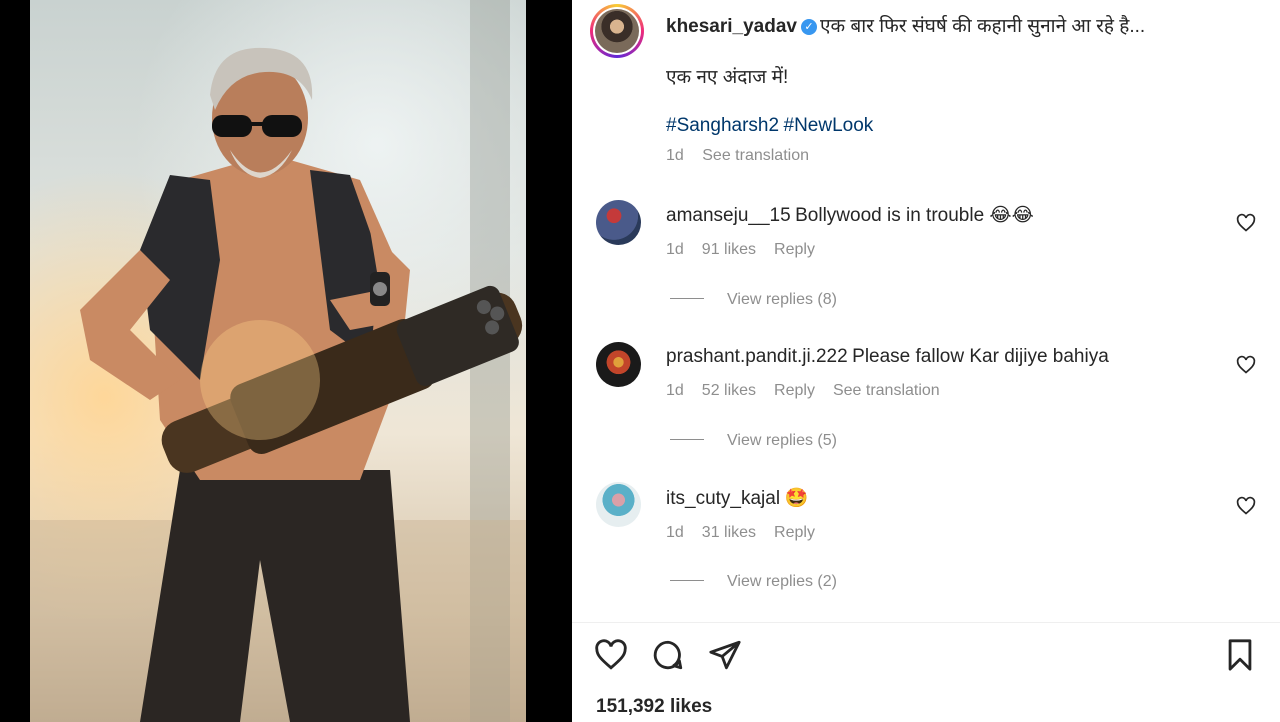 Image resolution: width=1280 pixels, height=722 pixels. Describe the element at coordinates (731, 26) in the screenshot. I see `author-username: khesari_yadav` at that location.